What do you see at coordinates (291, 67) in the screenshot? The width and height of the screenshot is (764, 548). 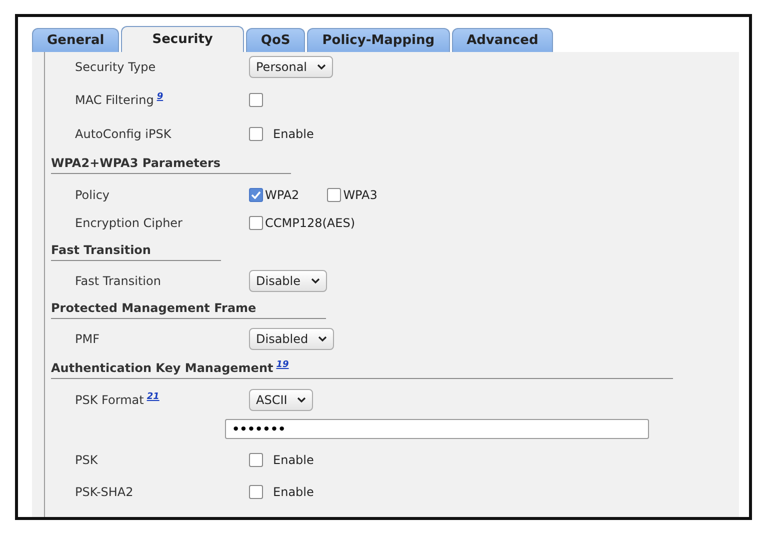 I see `dropdown: Personal` at bounding box center [291, 67].